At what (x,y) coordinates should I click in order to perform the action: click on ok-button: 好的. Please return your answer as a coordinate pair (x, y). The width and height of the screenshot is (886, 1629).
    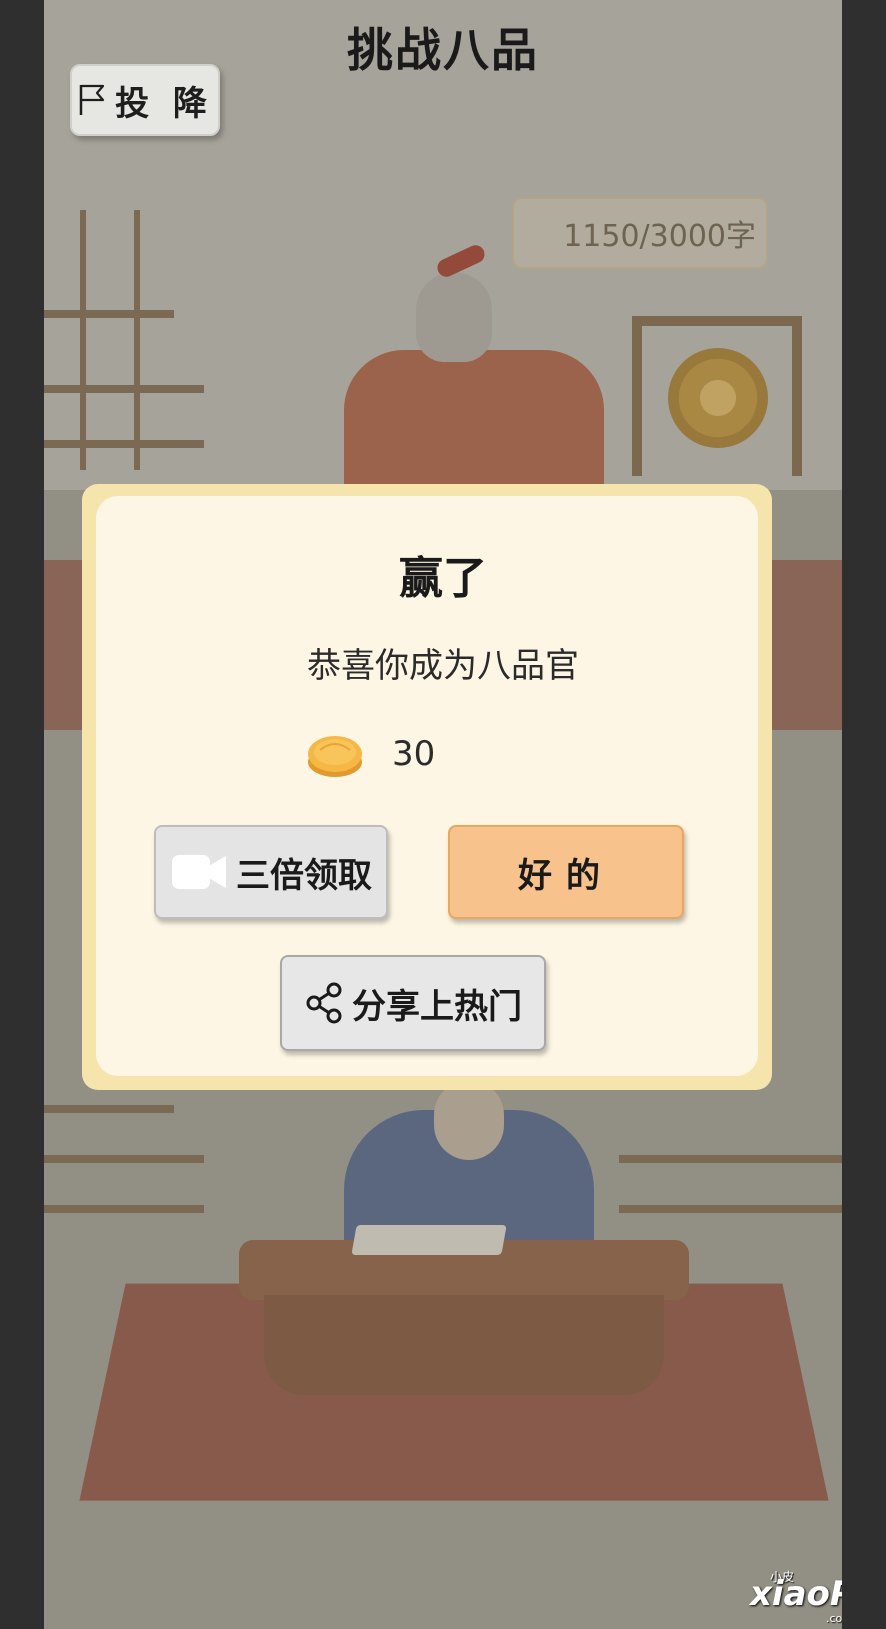
    Looking at the image, I should click on (566, 872).